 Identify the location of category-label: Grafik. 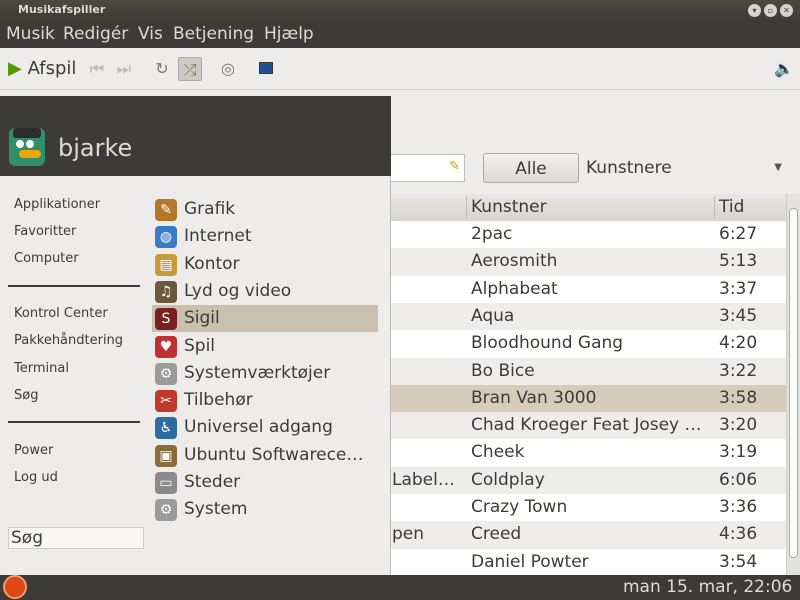
(210, 209).